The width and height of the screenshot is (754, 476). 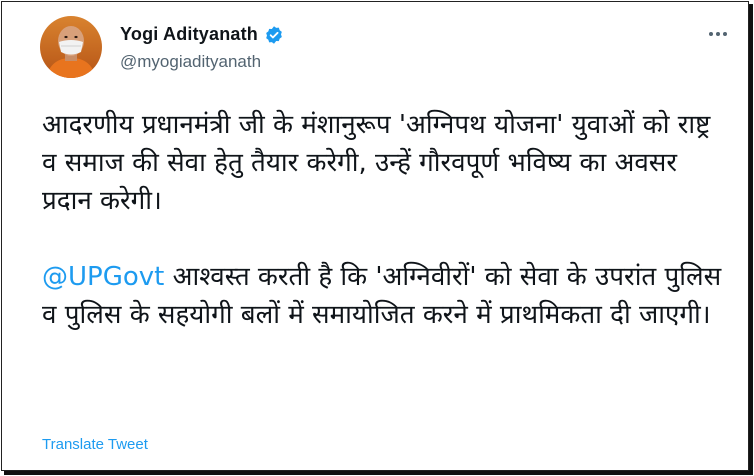 What do you see at coordinates (202, 62) in the screenshot?
I see `author-handle: @myogiadityanath` at bounding box center [202, 62].